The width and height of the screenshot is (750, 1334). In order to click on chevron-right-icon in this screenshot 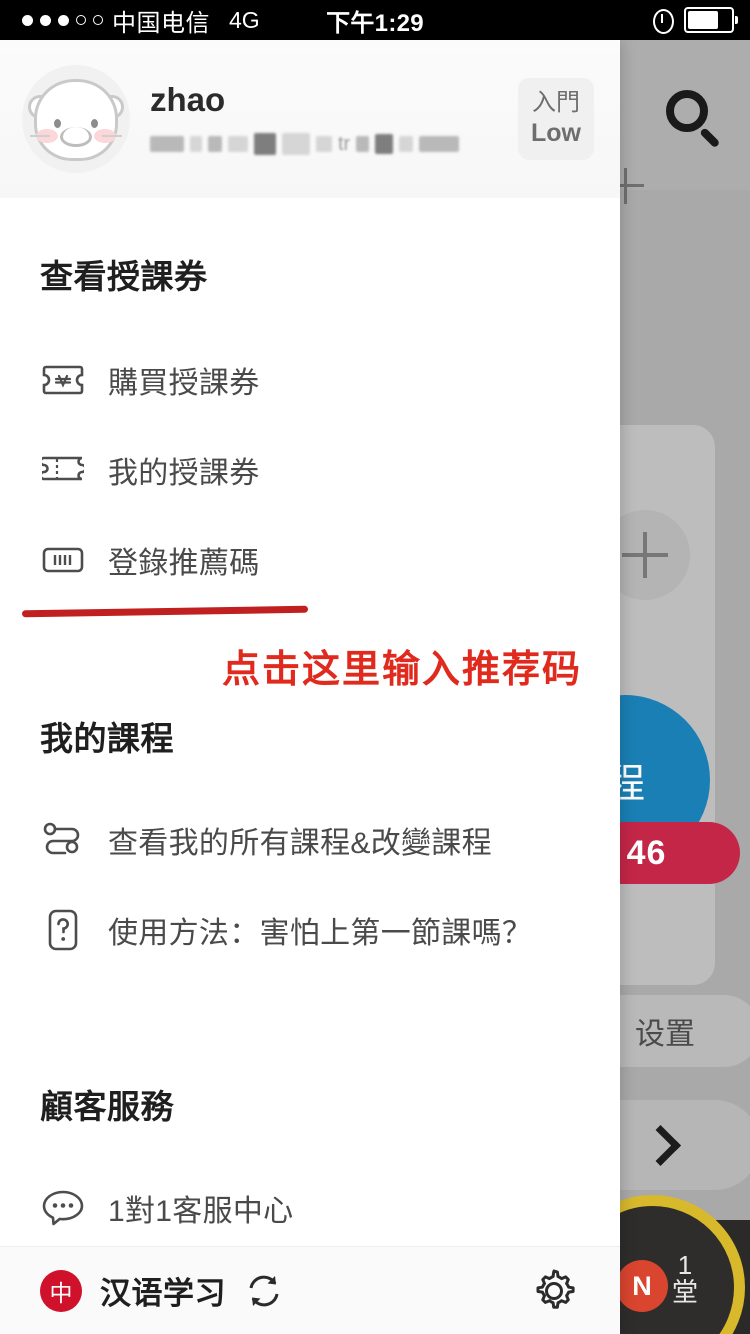, I will do `click(660, 1145)`.